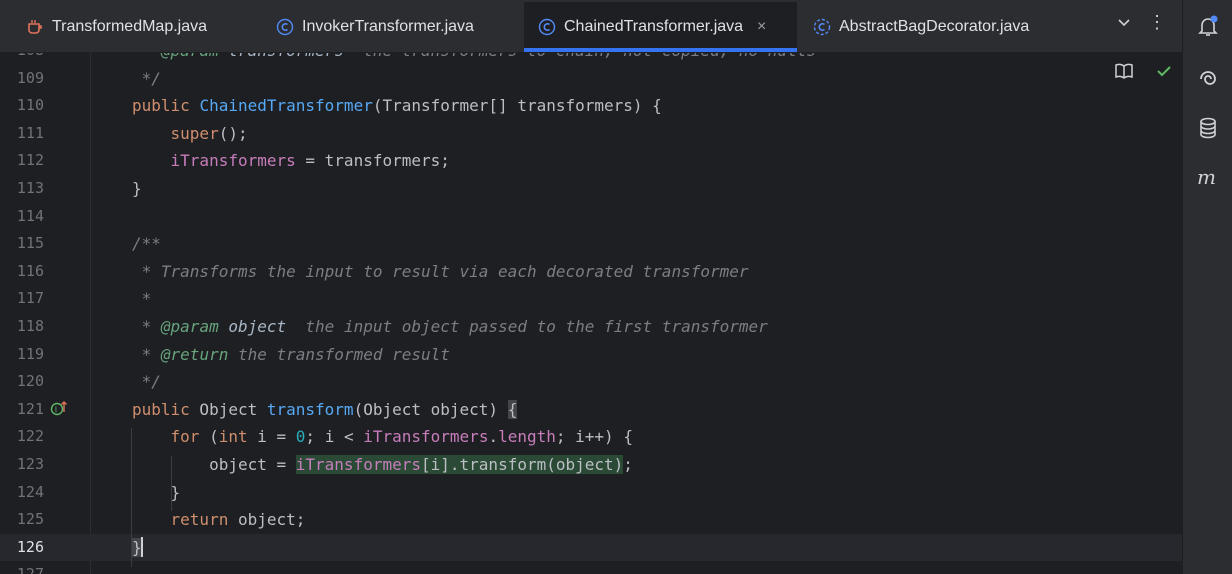  What do you see at coordinates (22, 272) in the screenshot?
I see `line-number: 116` at bounding box center [22, 272].